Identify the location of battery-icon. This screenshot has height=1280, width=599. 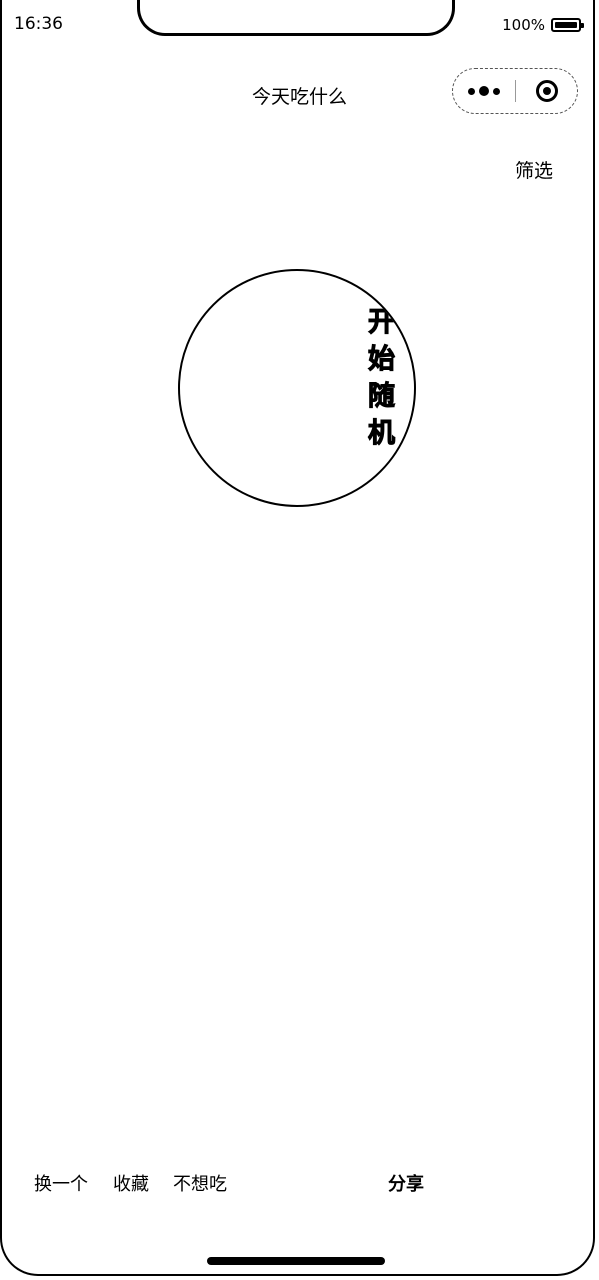
(567, 25).